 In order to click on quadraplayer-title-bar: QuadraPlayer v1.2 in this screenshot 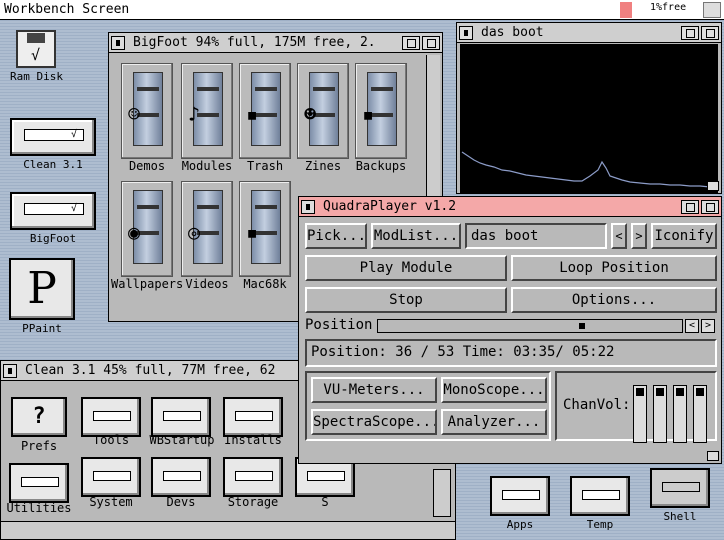, I will do `click(510, 207)`.